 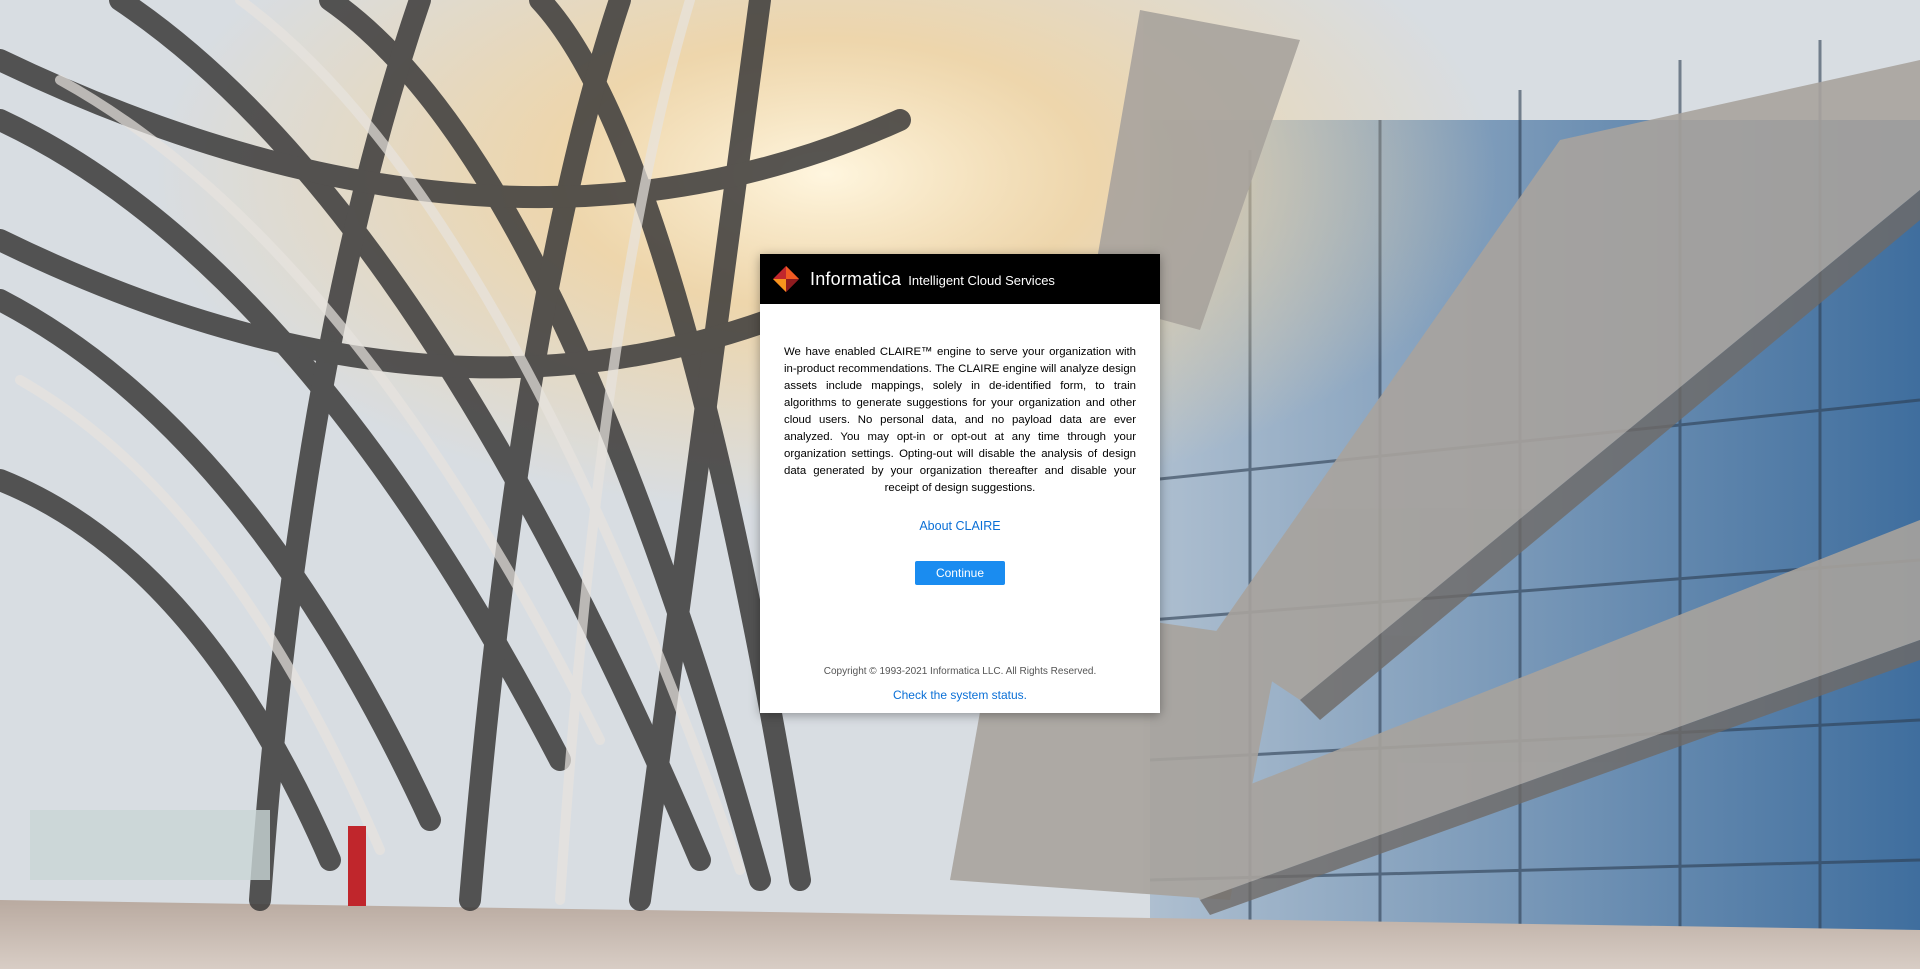 What do you see at coordinates (856, 278) in the screenshot?
I see `brand-name: Informatica` at bounding box center [856, 278].